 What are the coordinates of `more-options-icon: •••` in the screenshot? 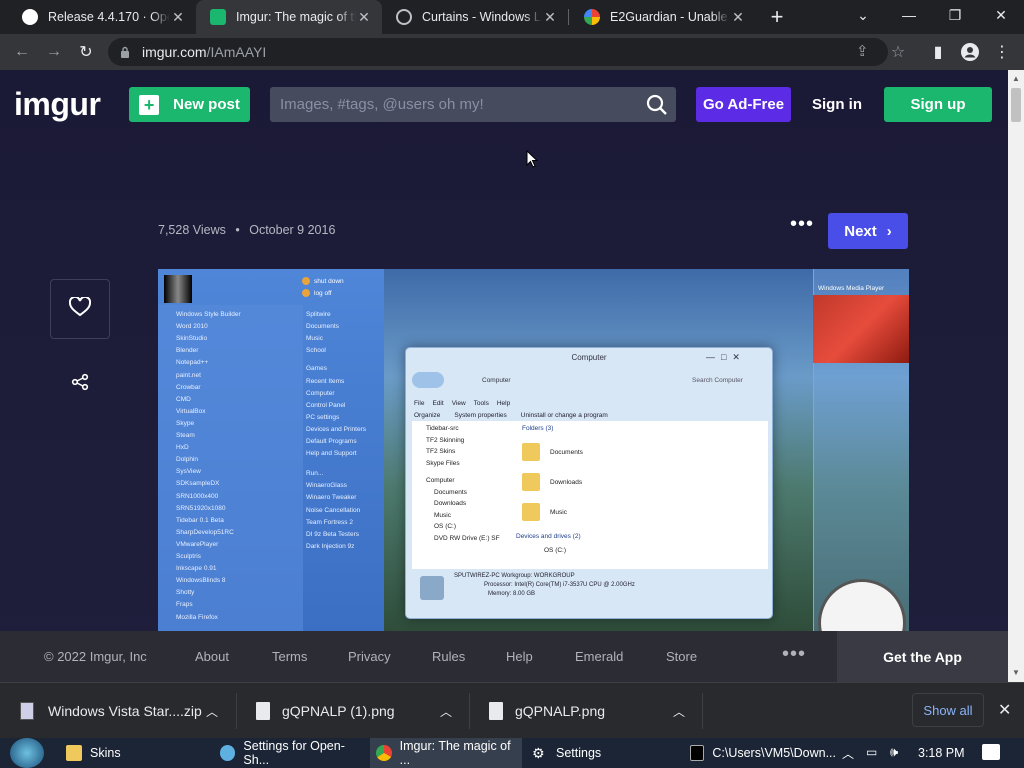 It's located at (802, 224).